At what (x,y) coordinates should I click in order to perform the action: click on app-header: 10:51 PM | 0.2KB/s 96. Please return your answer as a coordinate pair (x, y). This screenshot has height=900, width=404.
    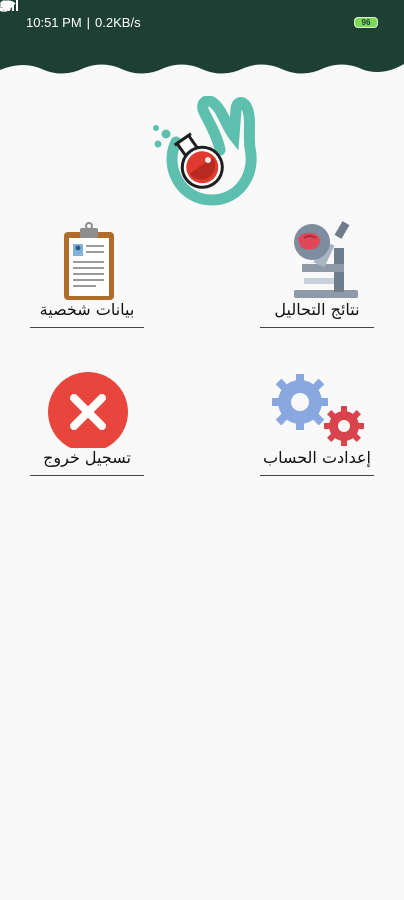
    Looking at the image, I should click on (202, 40).